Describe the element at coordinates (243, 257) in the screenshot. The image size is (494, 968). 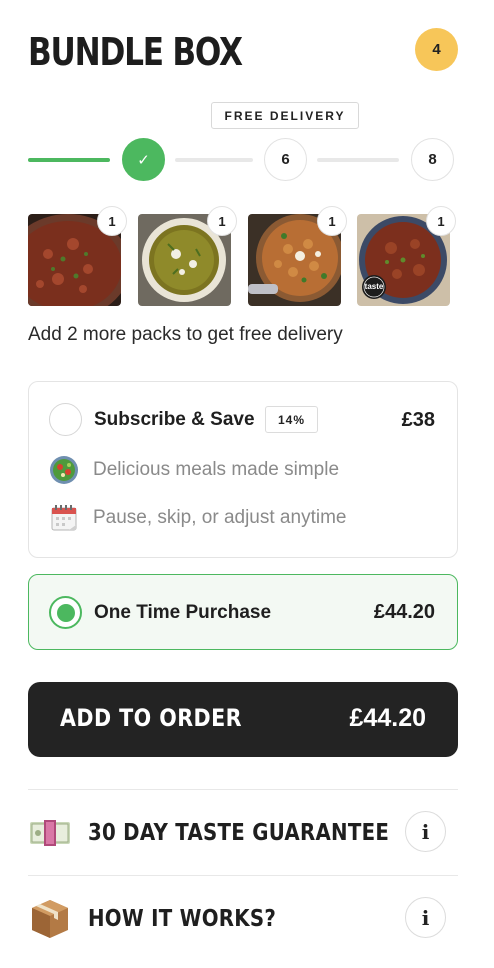
I see `bundle-items: 1 1 1 taste 1` at that location.